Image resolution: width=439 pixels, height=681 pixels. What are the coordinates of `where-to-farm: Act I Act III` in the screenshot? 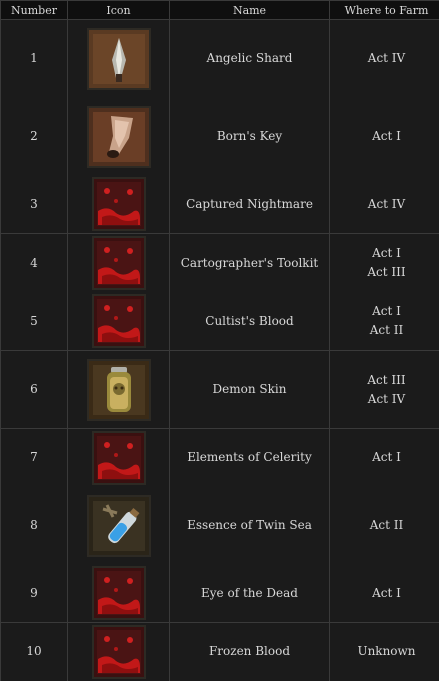 It's located at (384, 263).